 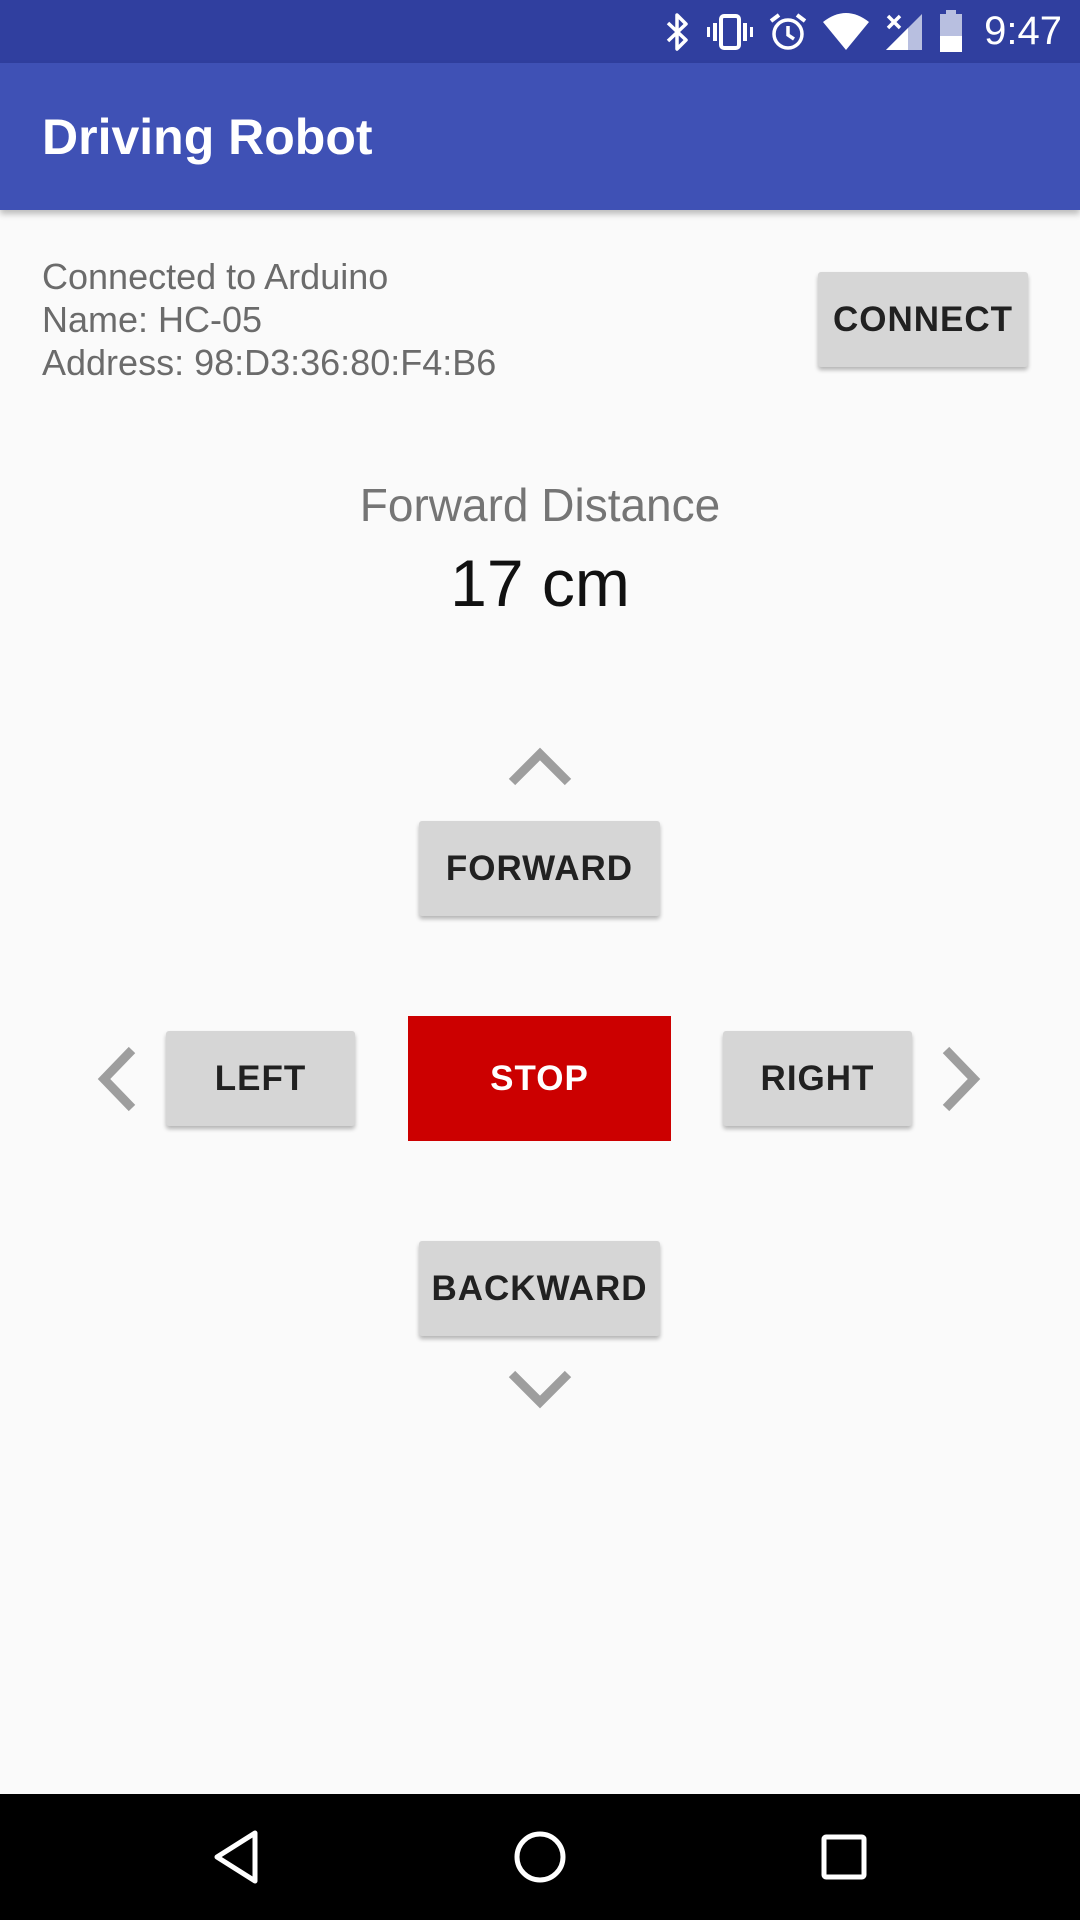 I want to click on app-title: Driving Robot, so click(x=207, y=136).